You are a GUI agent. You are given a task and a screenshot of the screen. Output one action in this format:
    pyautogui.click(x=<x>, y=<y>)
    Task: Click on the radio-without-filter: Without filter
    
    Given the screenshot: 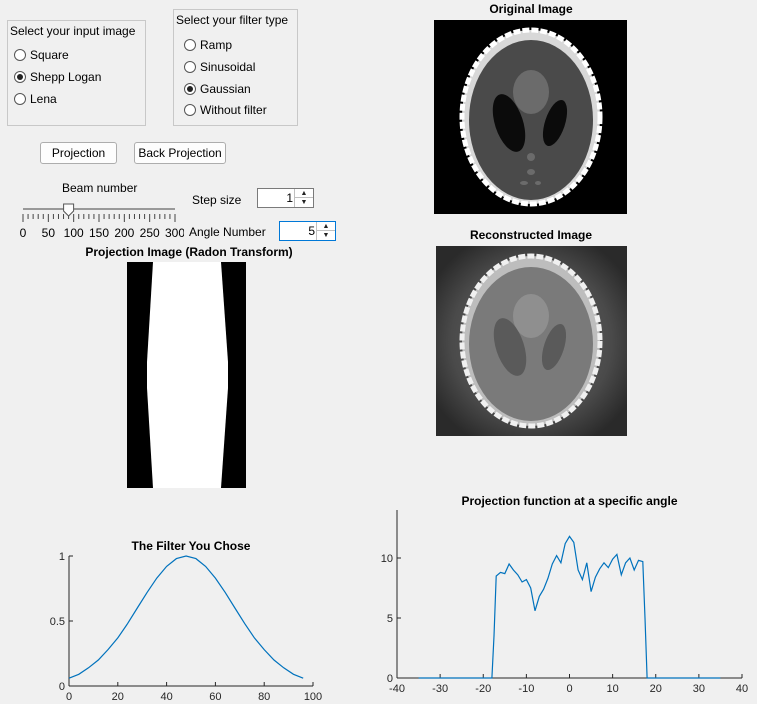 What is the action you would take?
    pyautogui.click(x=225, y=110)
    